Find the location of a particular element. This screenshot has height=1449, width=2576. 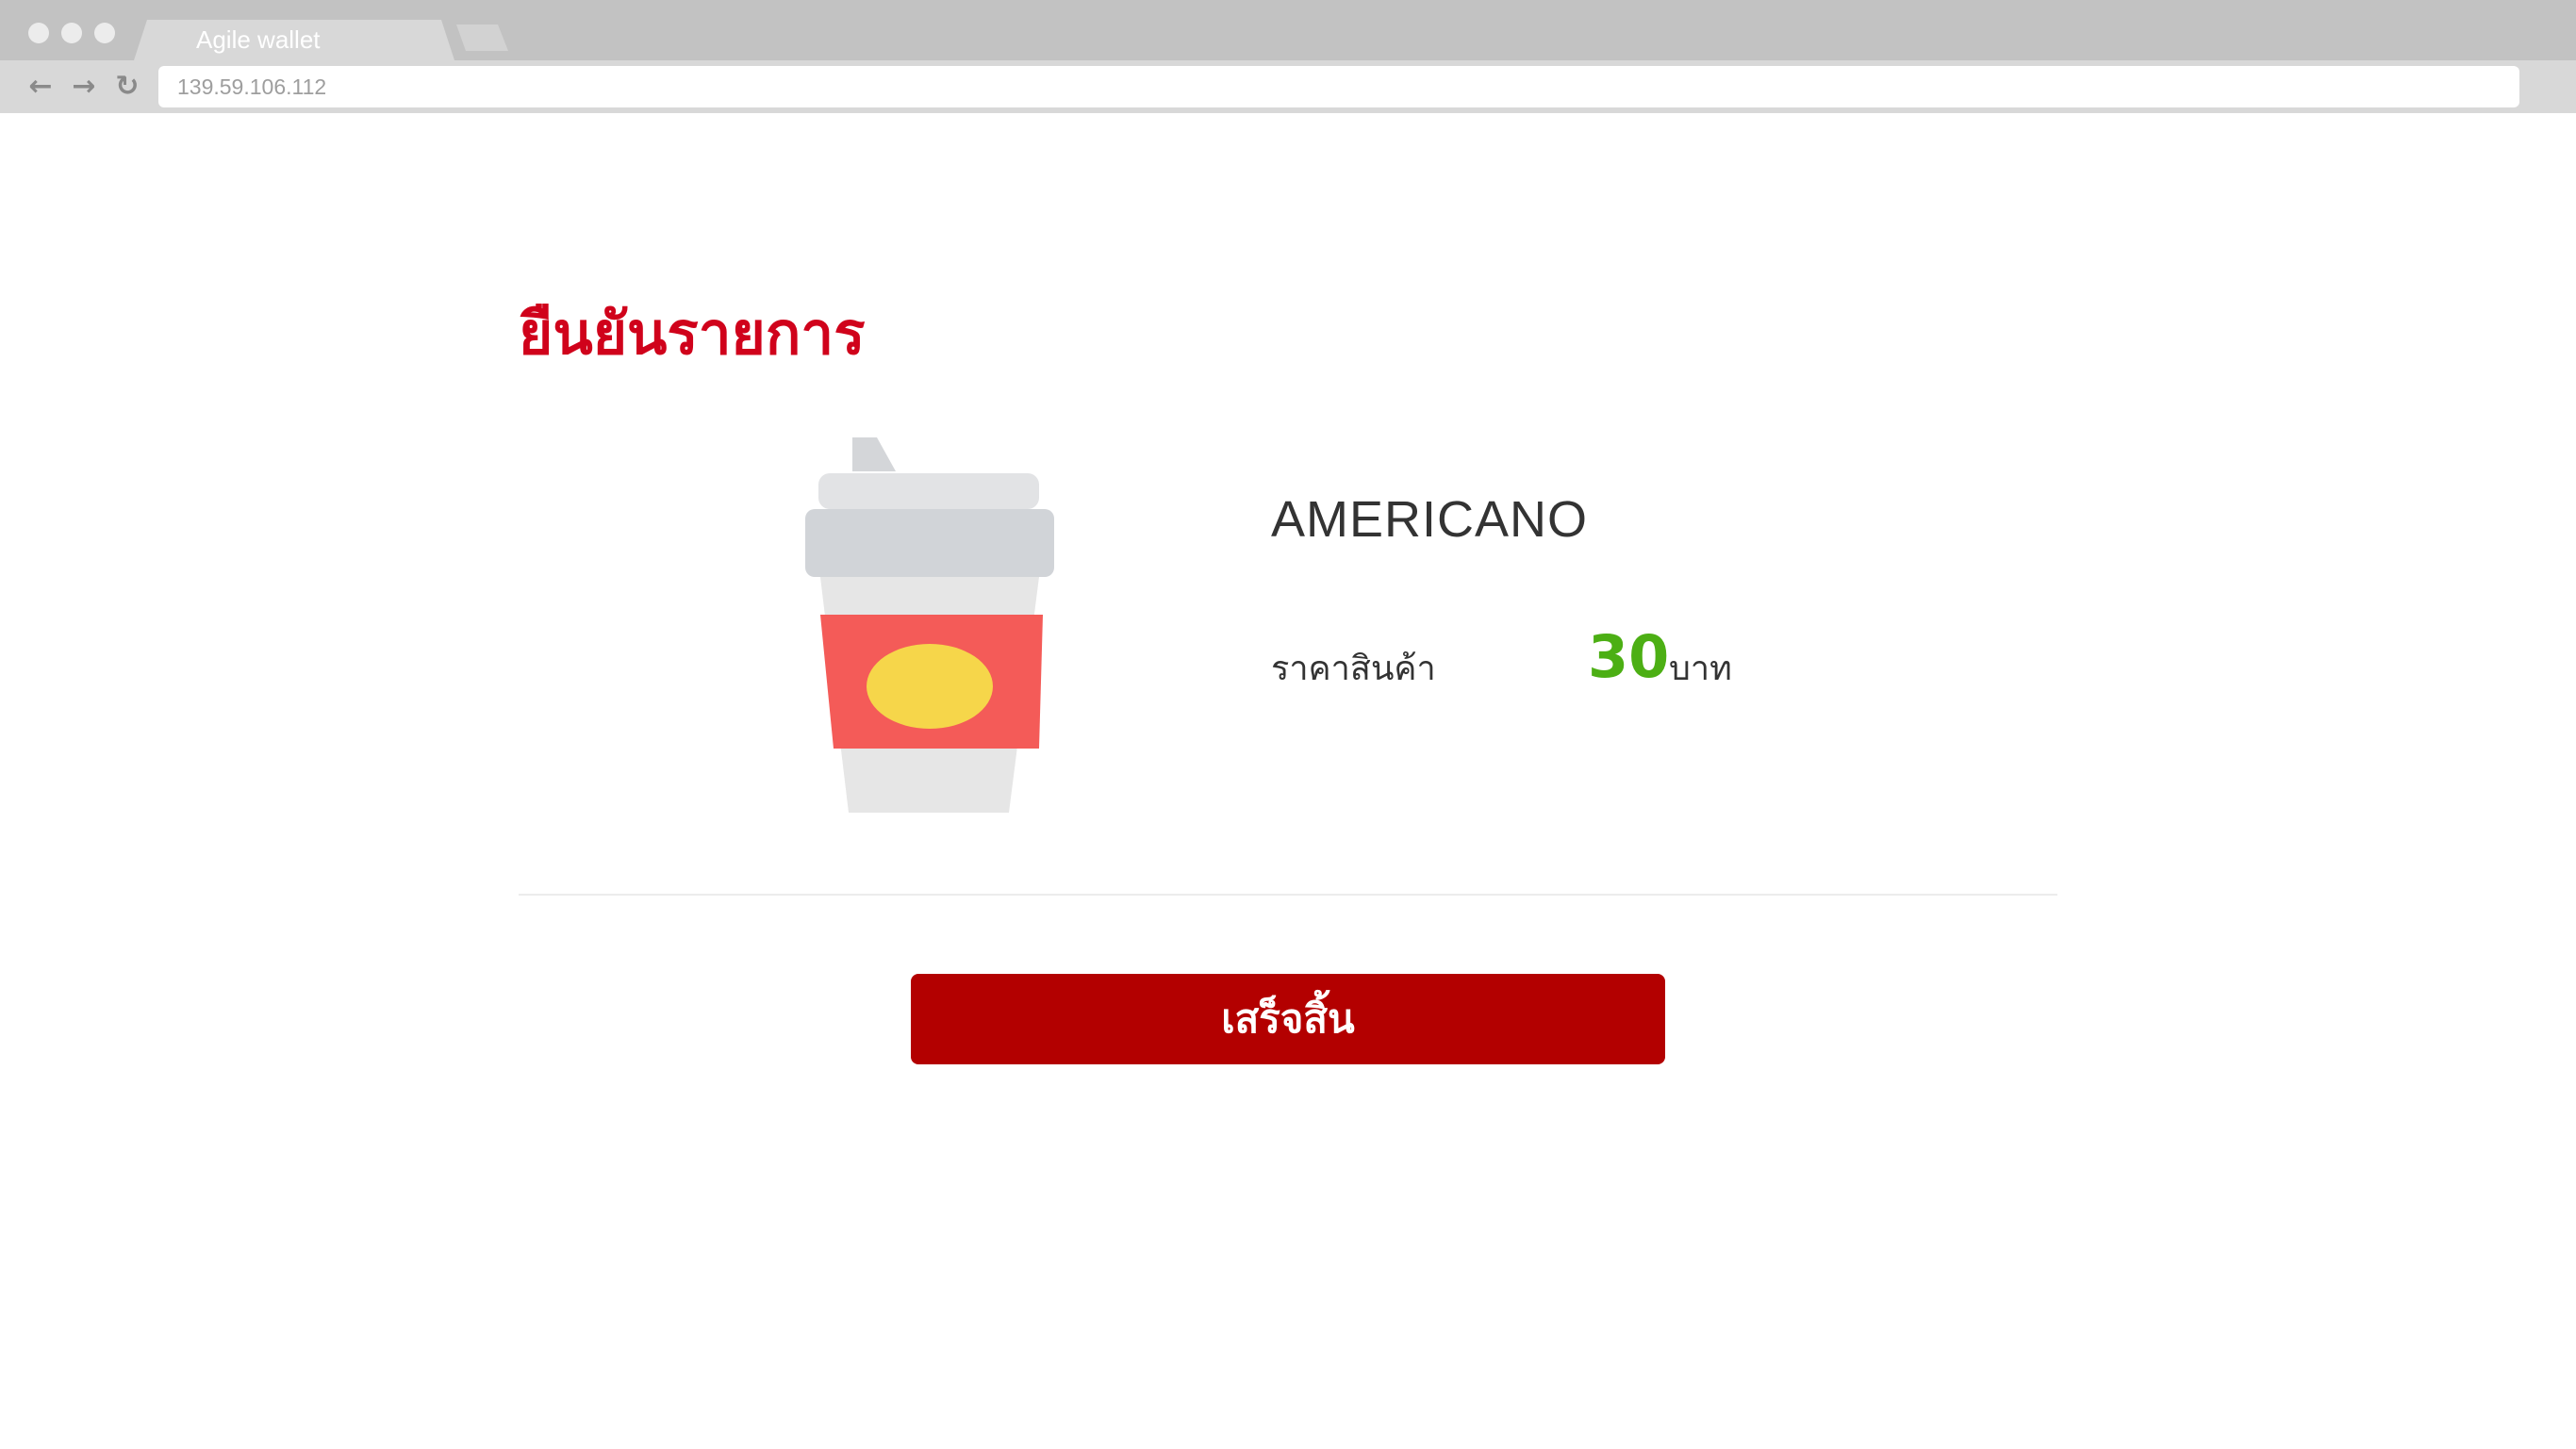

maximize-window-dot is located at coordinates (104, 33).